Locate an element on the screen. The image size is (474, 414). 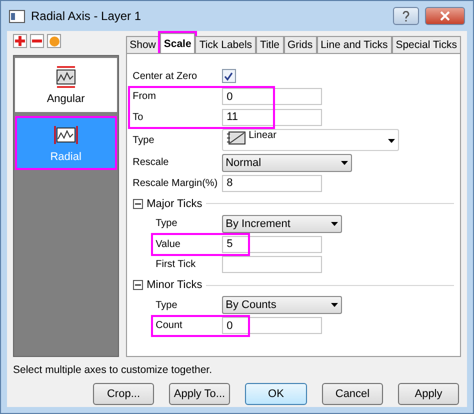
field-label: Count is located at coordinates (170, 326).